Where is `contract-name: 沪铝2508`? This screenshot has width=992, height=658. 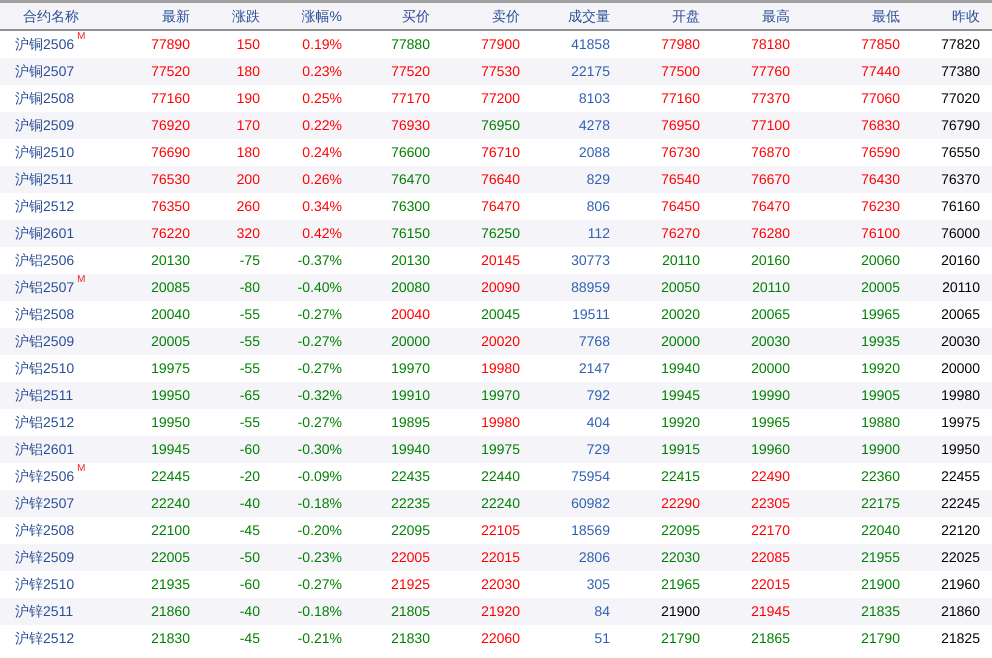 contract-name: 沪铝2508 is located at coordinates (44, 314).